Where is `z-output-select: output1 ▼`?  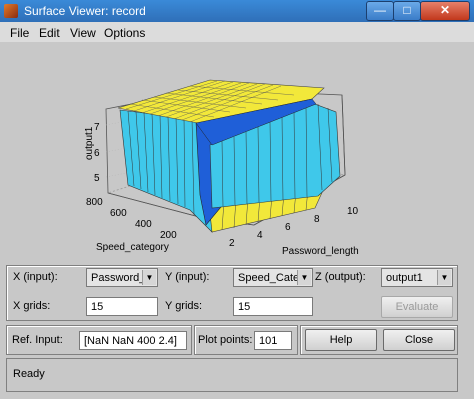
z-output-select: output1 ▼ is located at coordinates (417, 277).